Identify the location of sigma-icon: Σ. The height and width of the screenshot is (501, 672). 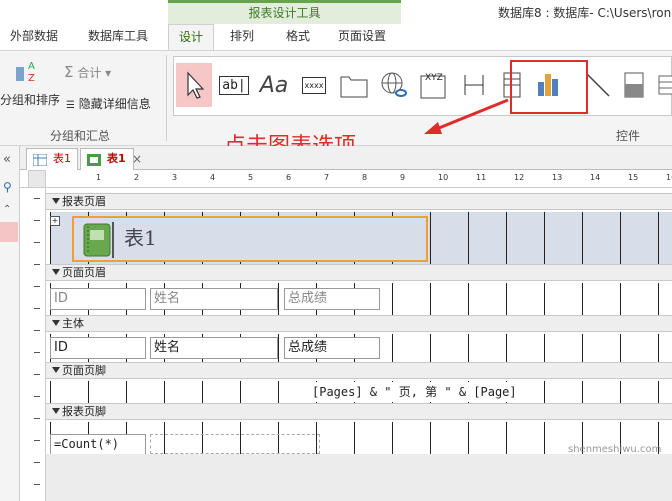
(69, 72).